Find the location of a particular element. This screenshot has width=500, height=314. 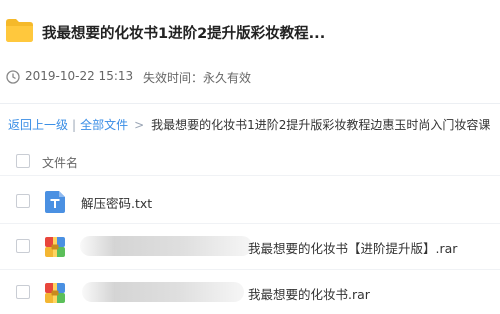

file-name: 解压密码.txt is located at coordinates (116, 202).